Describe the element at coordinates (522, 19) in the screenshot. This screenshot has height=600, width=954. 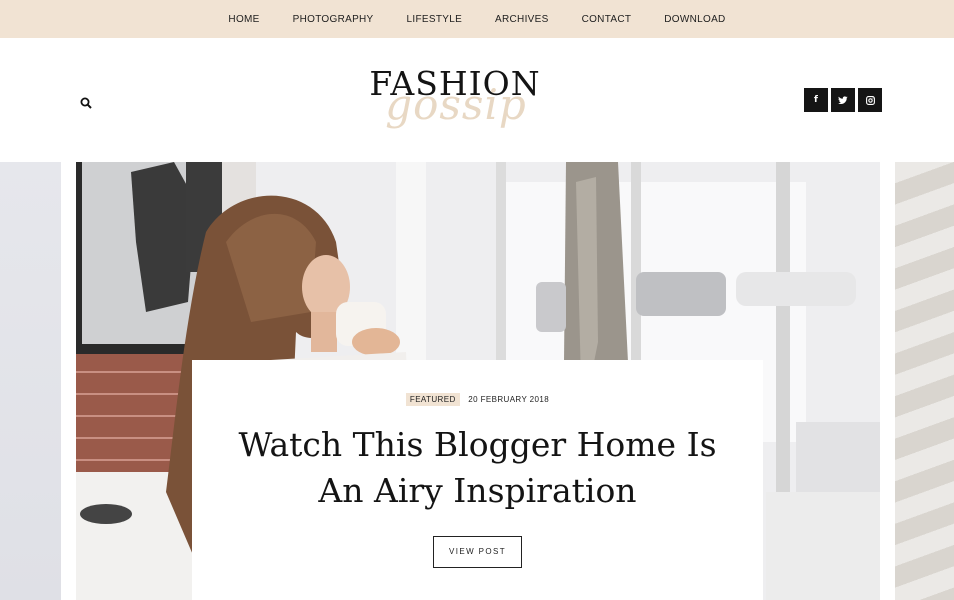
I see `nav-archives: ARCHIVES` at that location.